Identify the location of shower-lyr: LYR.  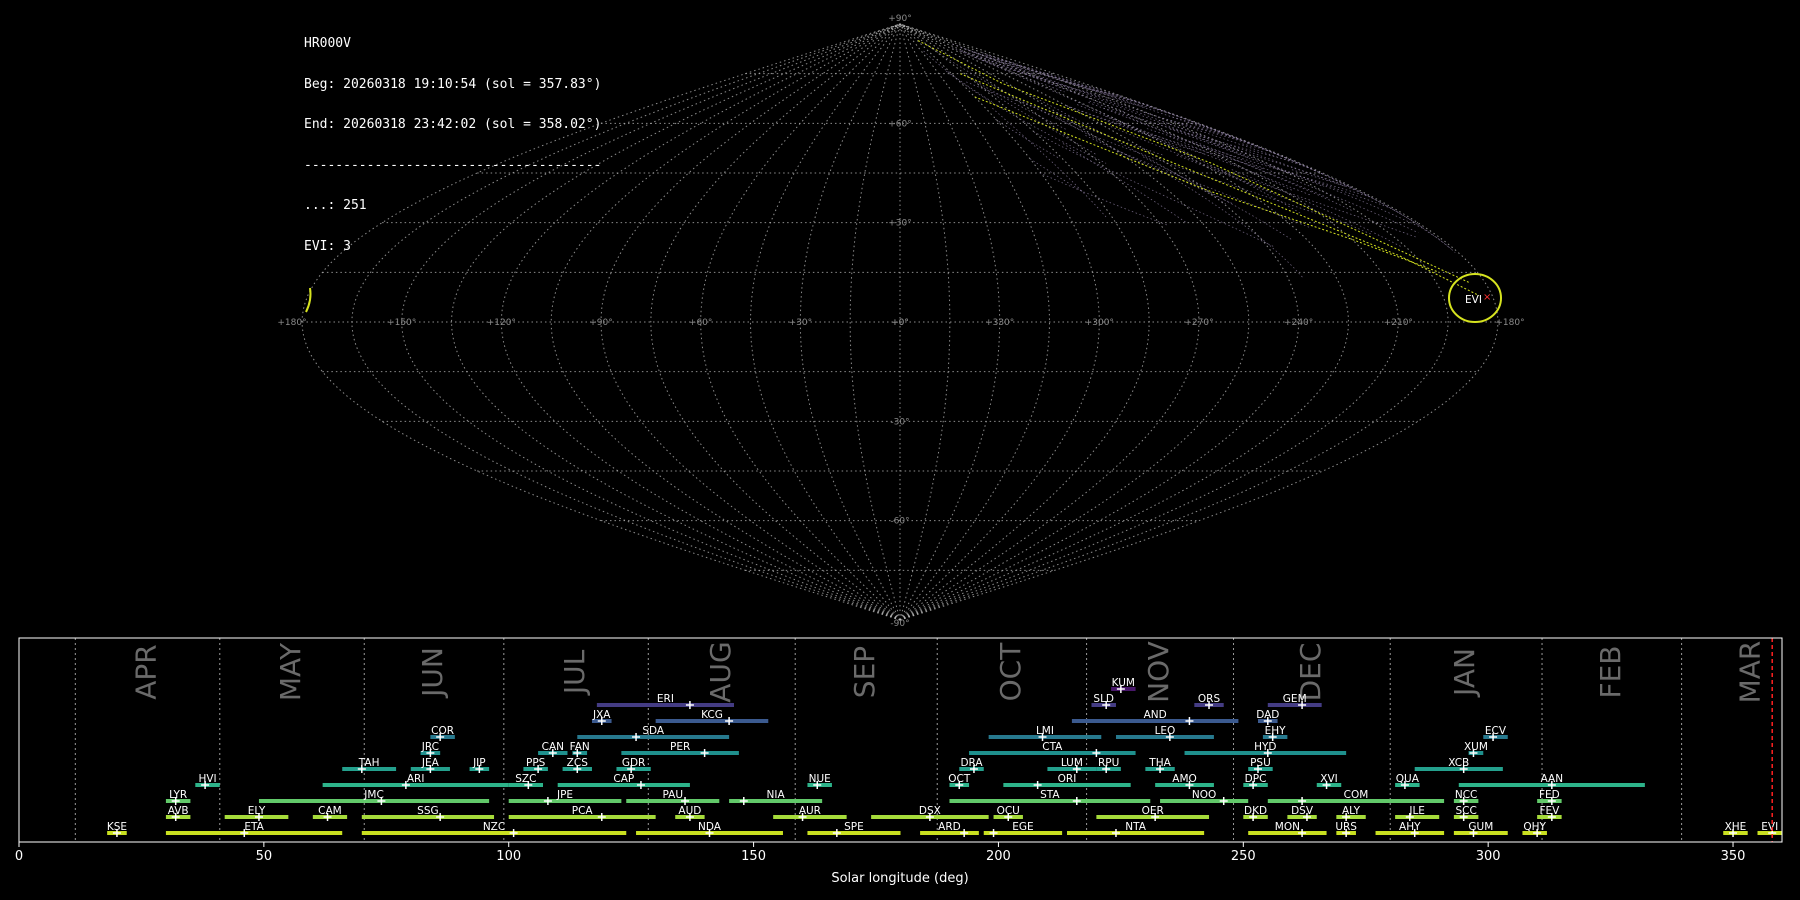
(178, 797).